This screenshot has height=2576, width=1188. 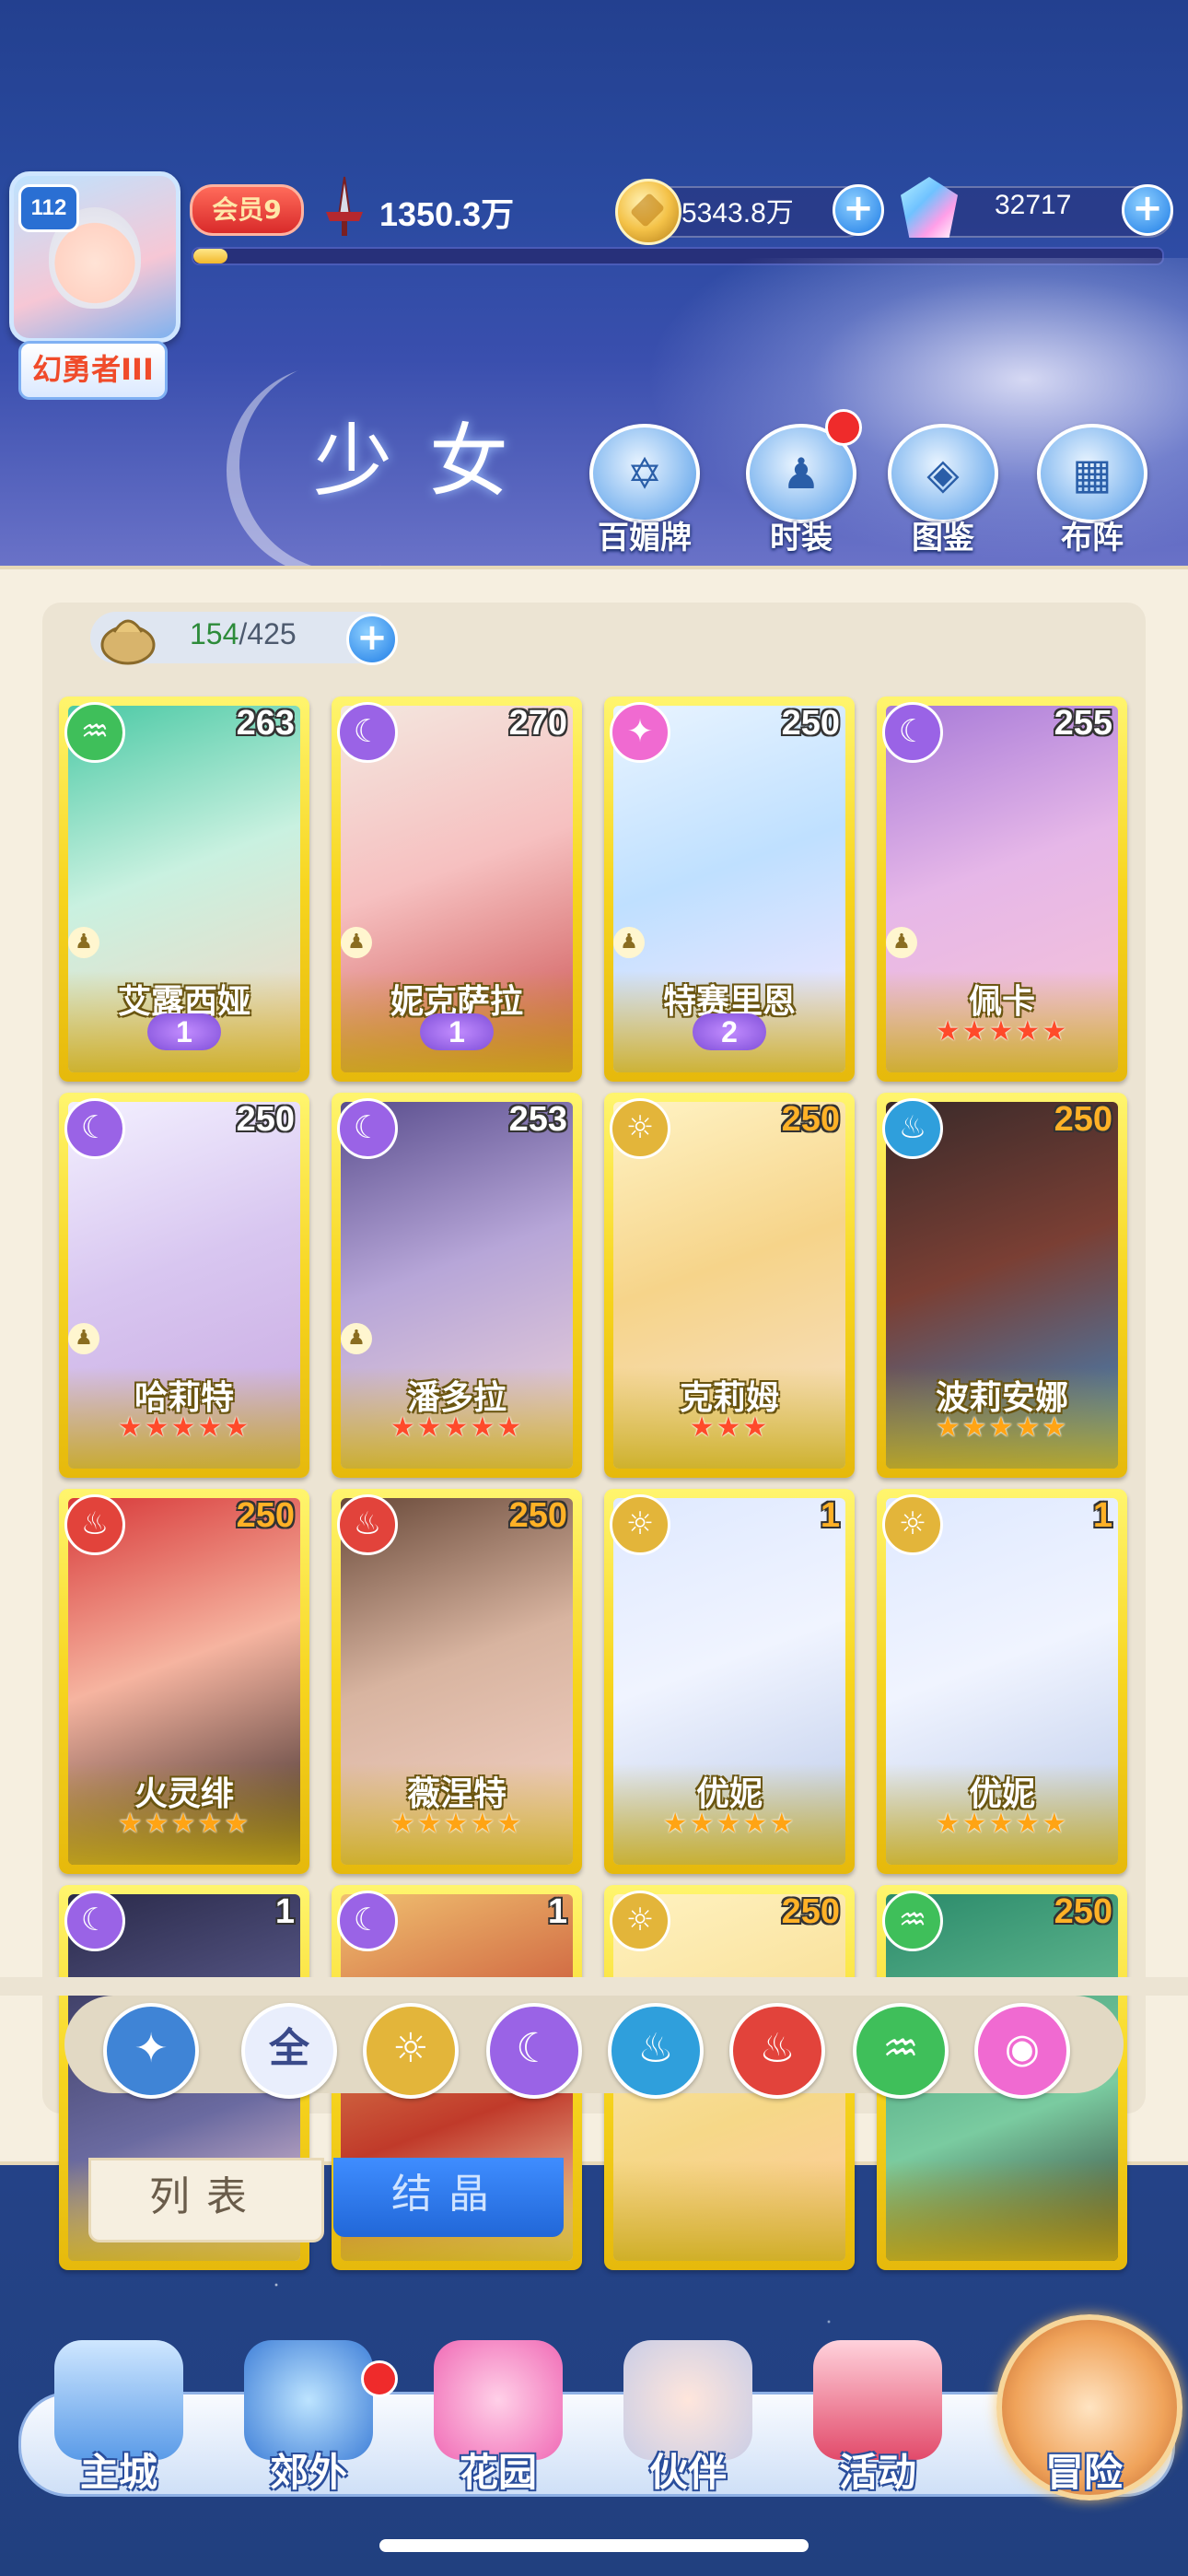 I want to click on inventory-current: 154, so click(x=214, y=633).